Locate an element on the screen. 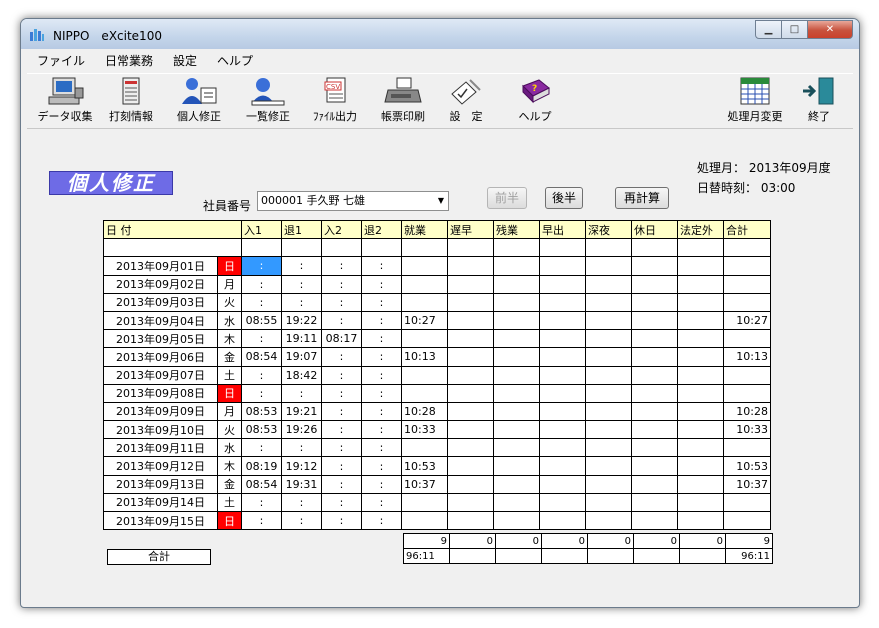  month-change-button: 処理月変更 is located at coordinates (755, 102).